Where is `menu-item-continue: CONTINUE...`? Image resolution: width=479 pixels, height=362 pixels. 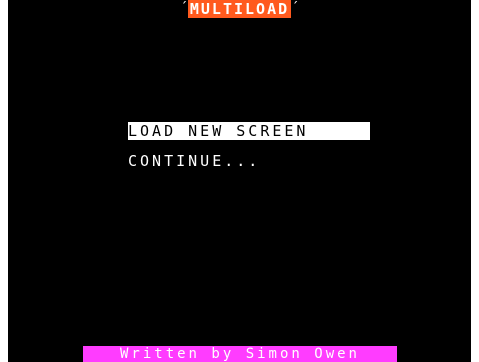 menu-item-continue: CONTINUE... is located at coordinates (249, 161).